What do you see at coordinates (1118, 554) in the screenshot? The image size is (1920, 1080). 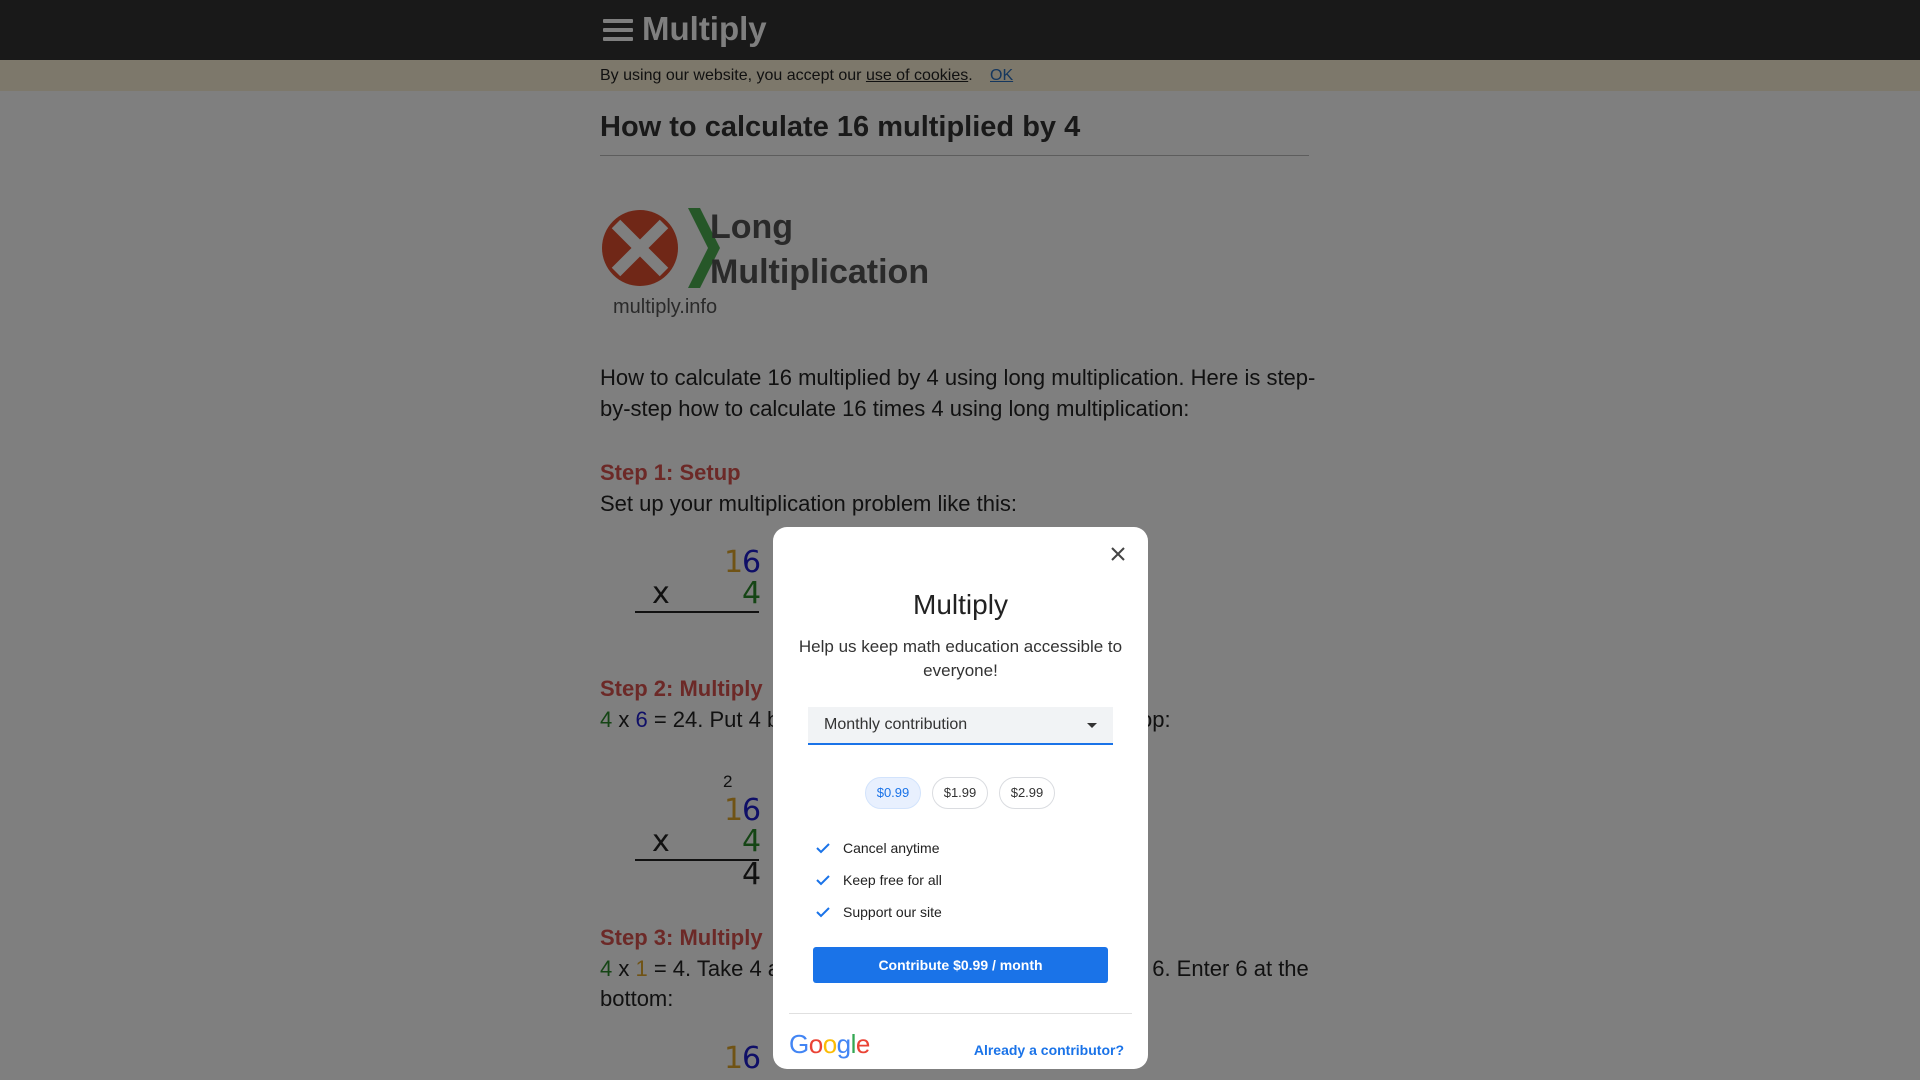 I see `close-icon` at bounding box center [1118, 554].